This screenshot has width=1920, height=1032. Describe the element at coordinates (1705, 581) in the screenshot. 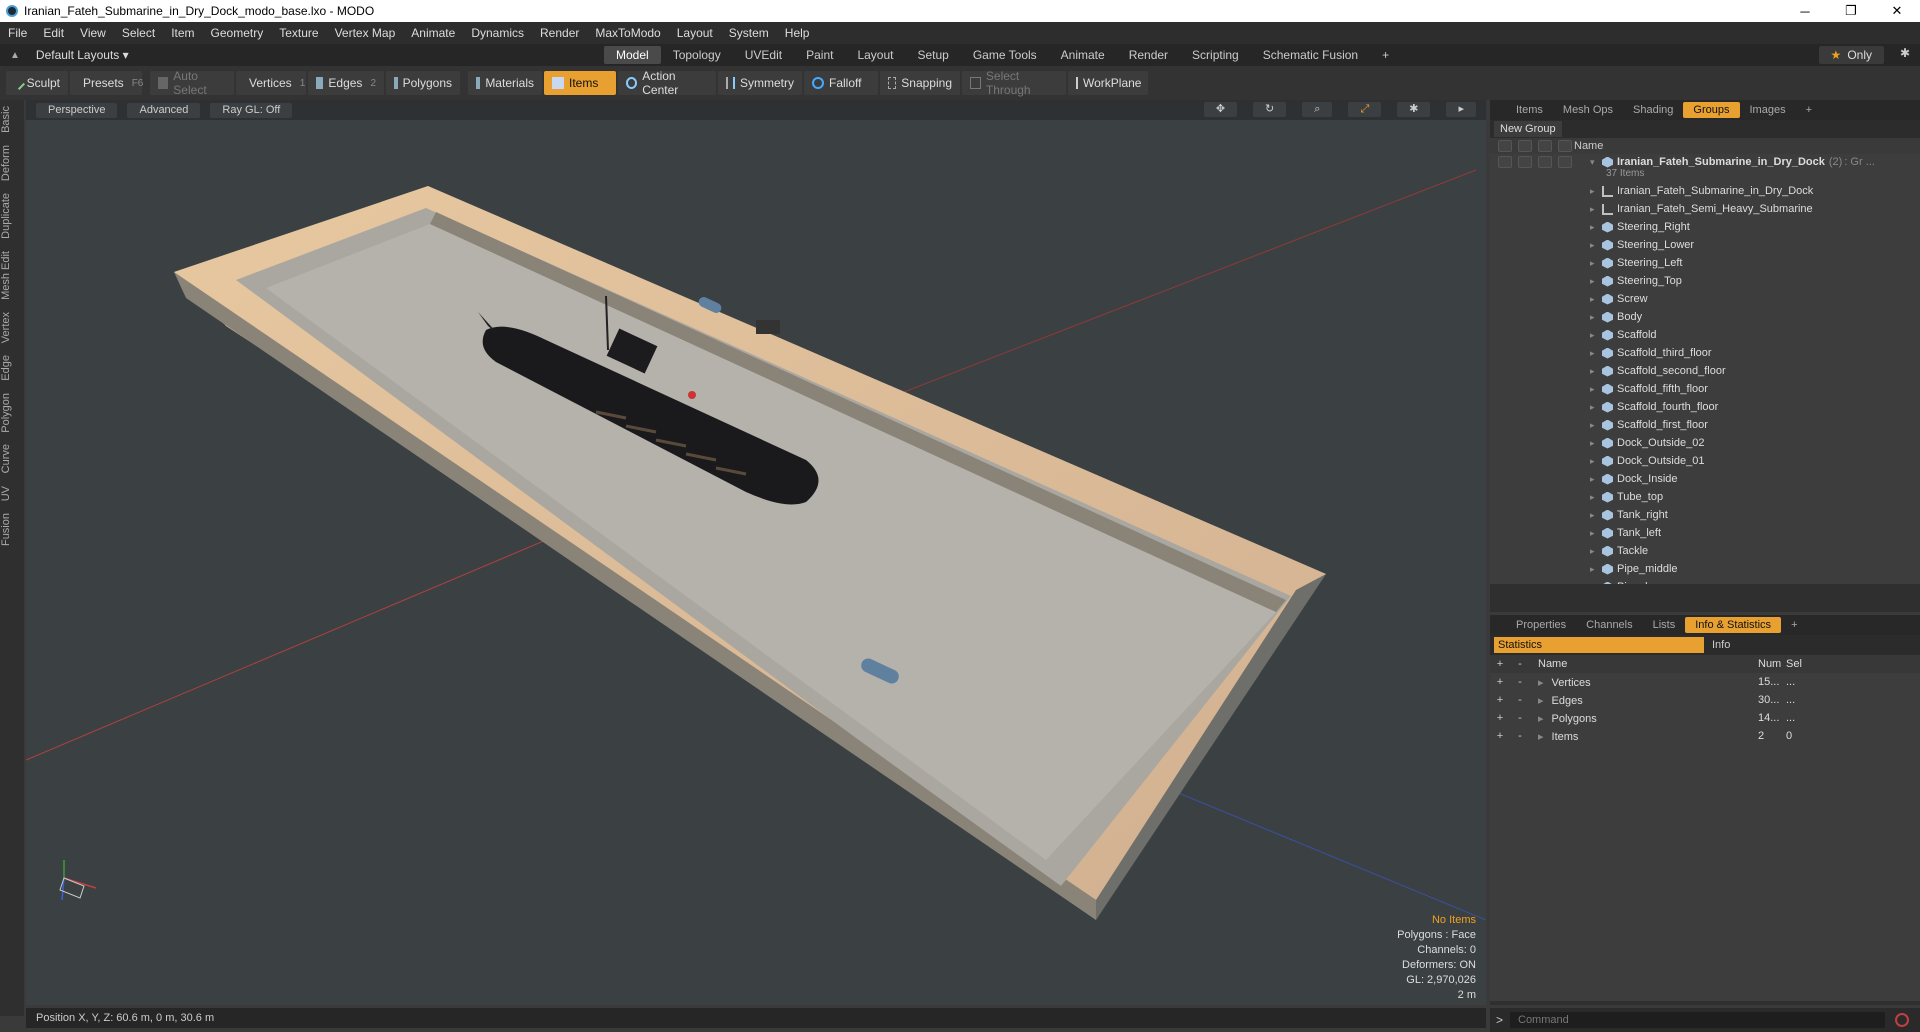

I see `group-item-row: ▸ Pipe_lower` at that location.